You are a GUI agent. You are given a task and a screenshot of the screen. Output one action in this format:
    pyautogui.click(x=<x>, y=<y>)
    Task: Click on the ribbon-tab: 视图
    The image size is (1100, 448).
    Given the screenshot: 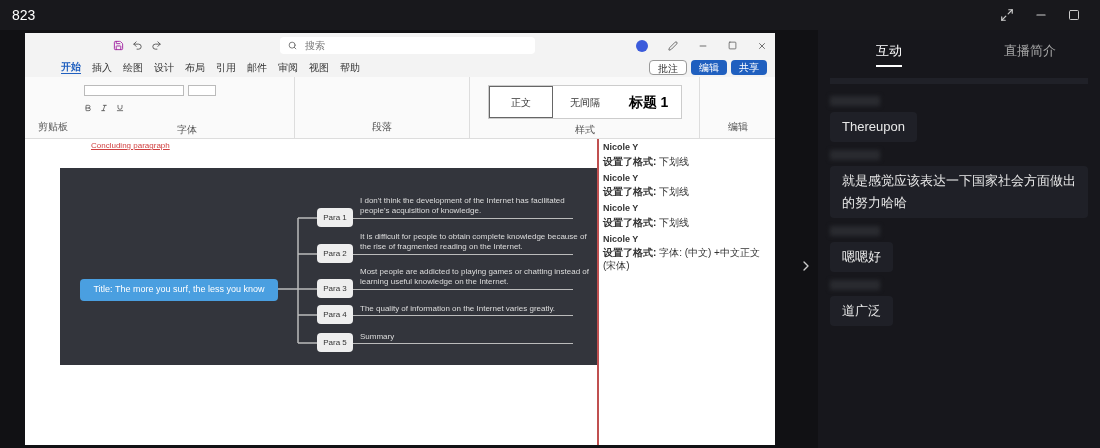 What is the action you would take?
    pyautogui.click(x=319, y=67)
    